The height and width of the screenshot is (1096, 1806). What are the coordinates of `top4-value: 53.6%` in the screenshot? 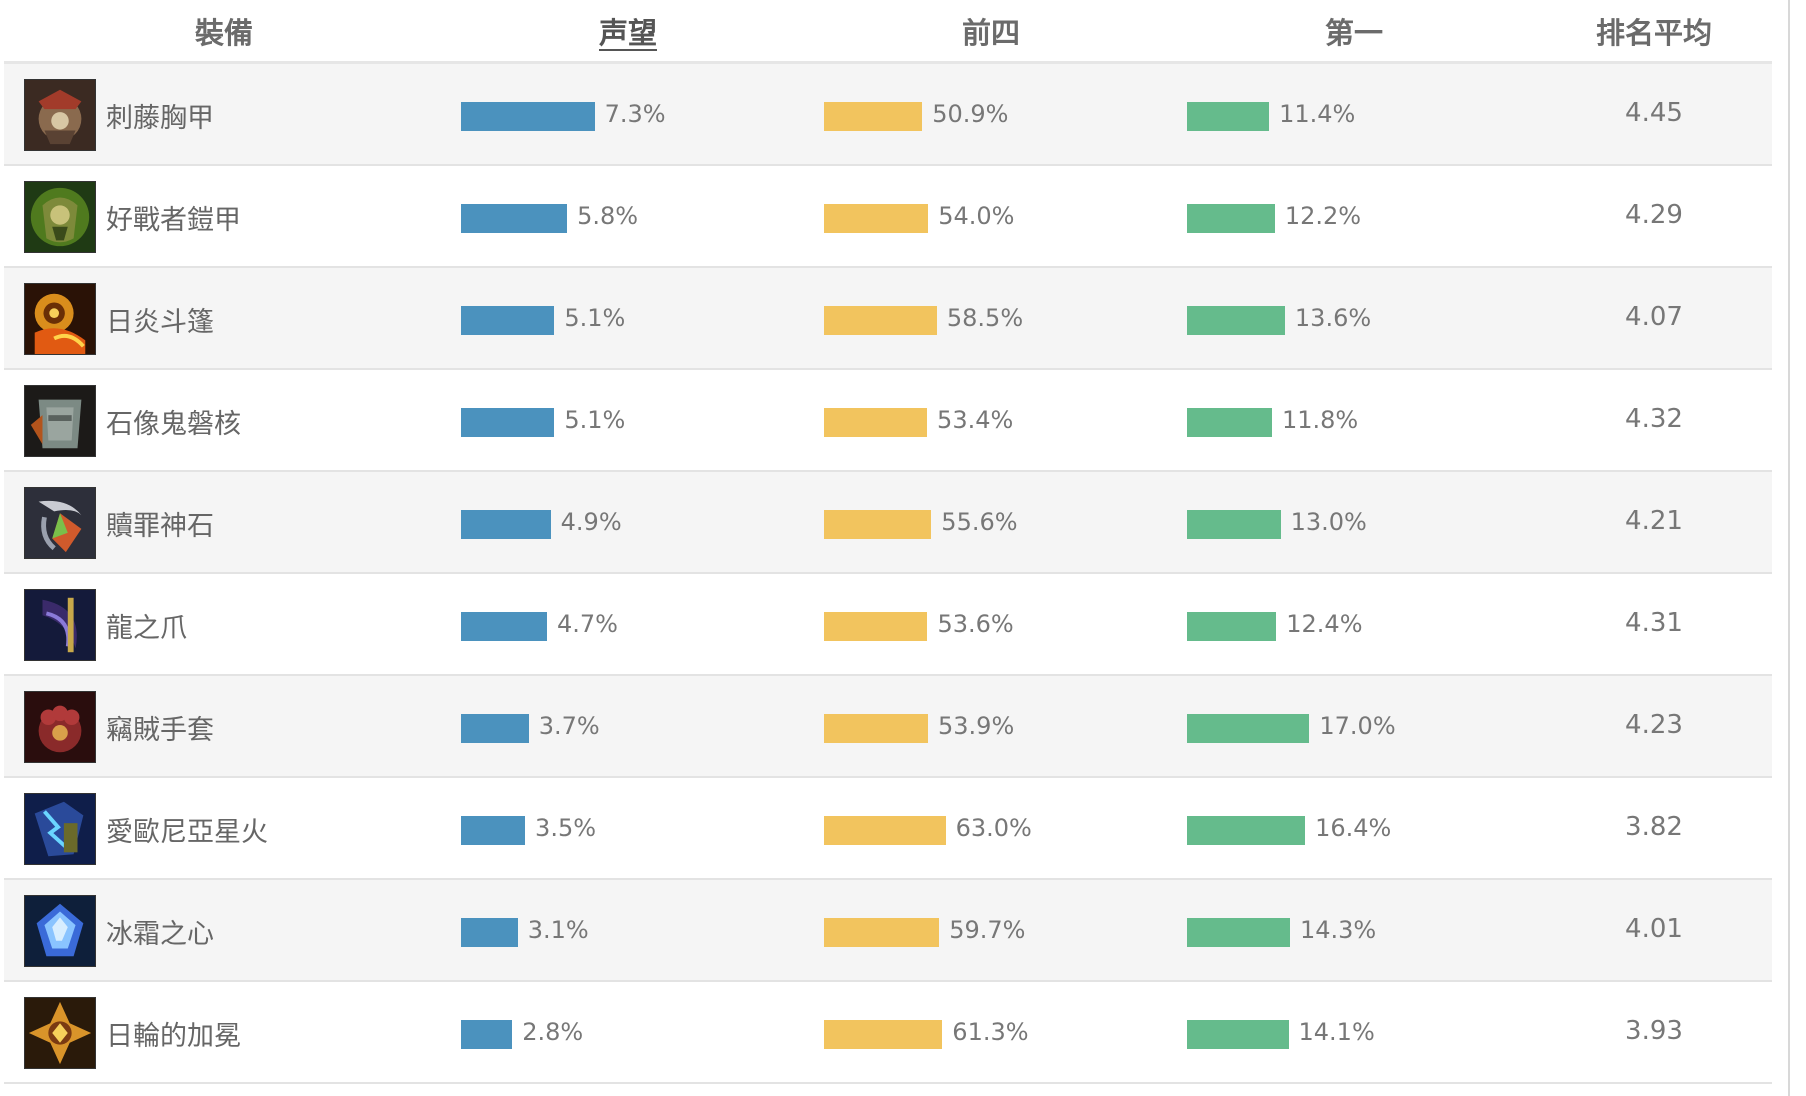 It's located at (975, 624).